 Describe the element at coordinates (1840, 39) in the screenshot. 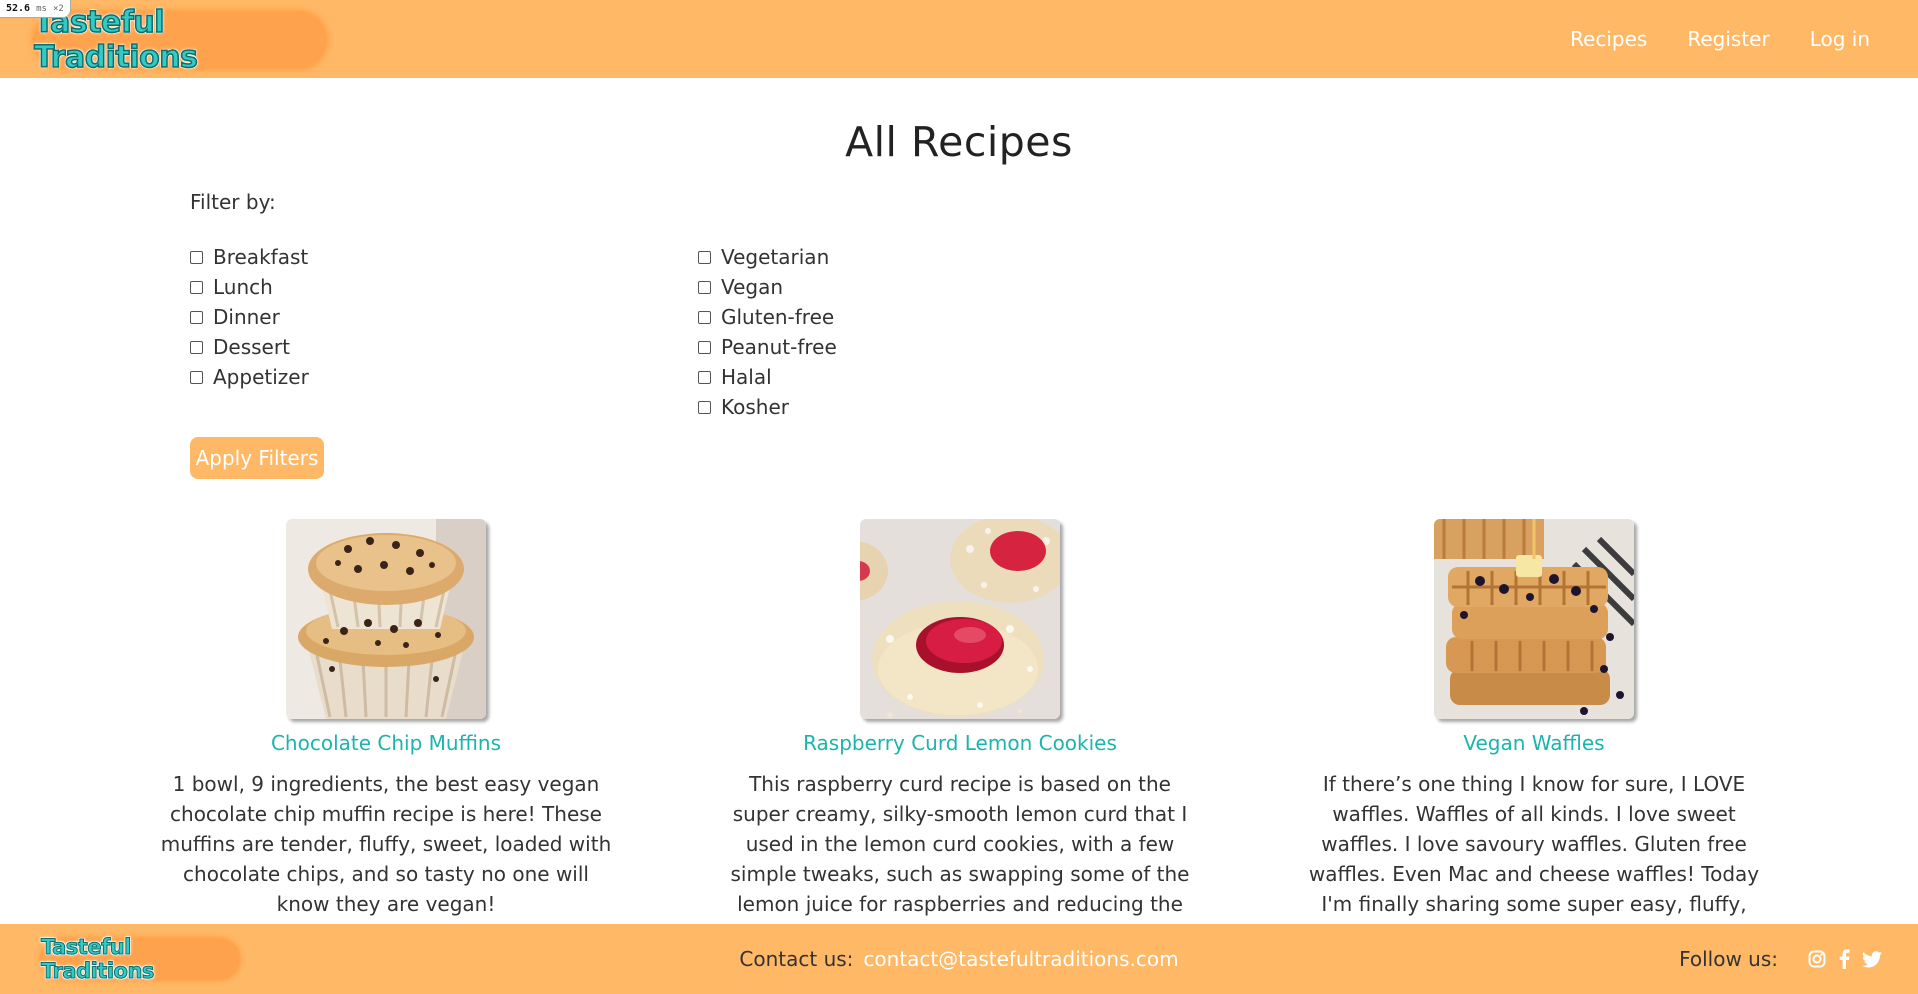

I see `nav-login: Log in` at that location.